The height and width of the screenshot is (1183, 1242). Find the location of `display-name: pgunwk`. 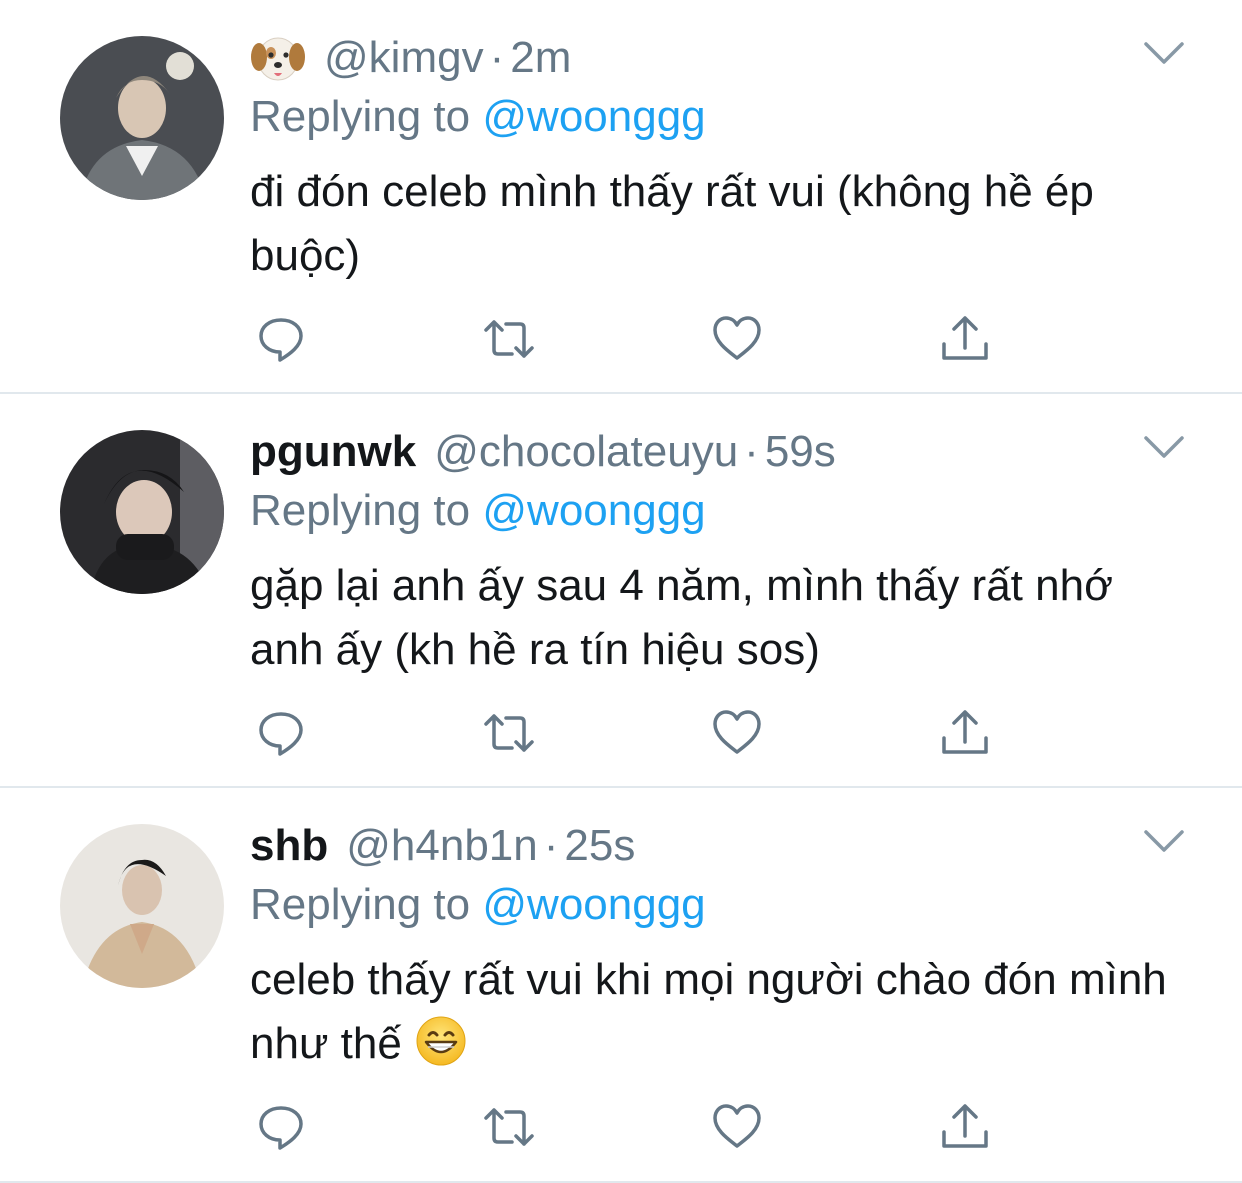

display-name: pgunwk is located at coordinates (333, 452).